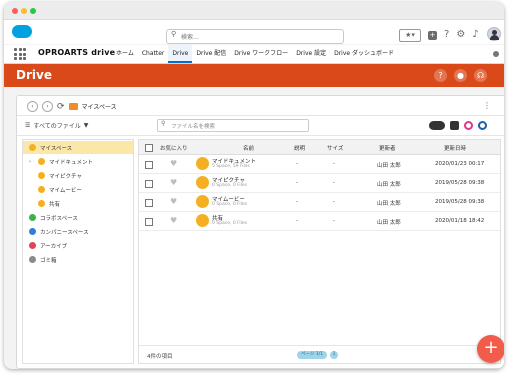  What do you see at coordinates (99, 107) in the screenshot?
I see `breadcrumb-current: マイスペース` at bounding box center [99, 107].